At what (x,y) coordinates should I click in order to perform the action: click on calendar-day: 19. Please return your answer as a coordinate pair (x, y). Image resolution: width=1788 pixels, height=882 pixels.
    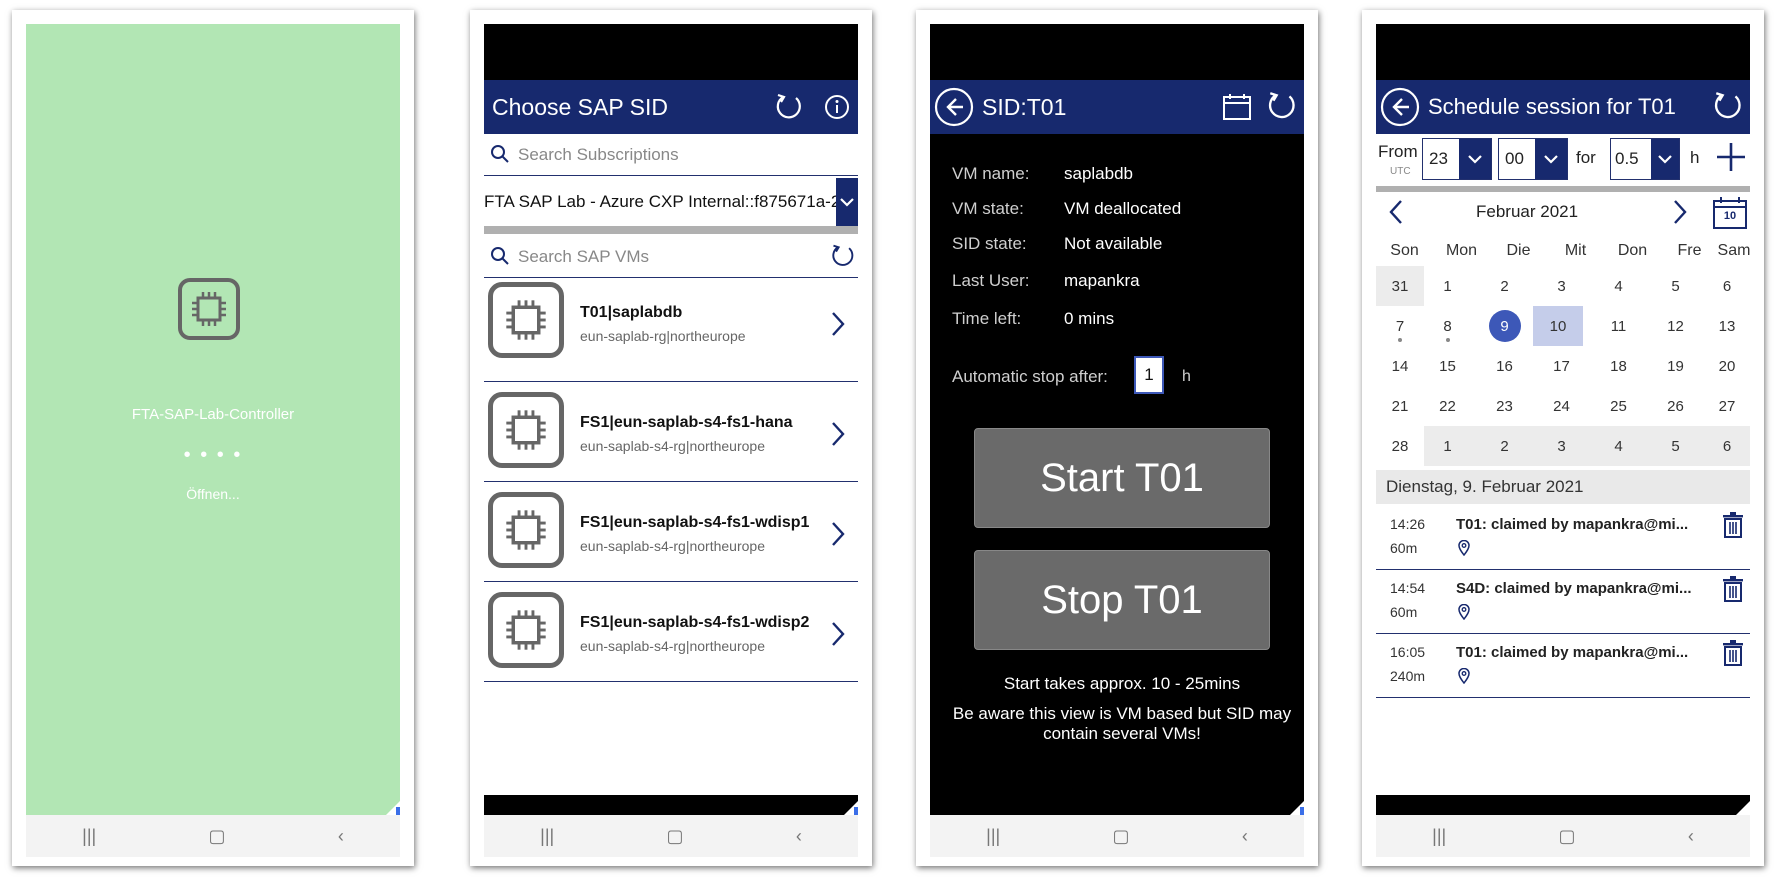
    Looking at the image, I should click on (1675, 366).